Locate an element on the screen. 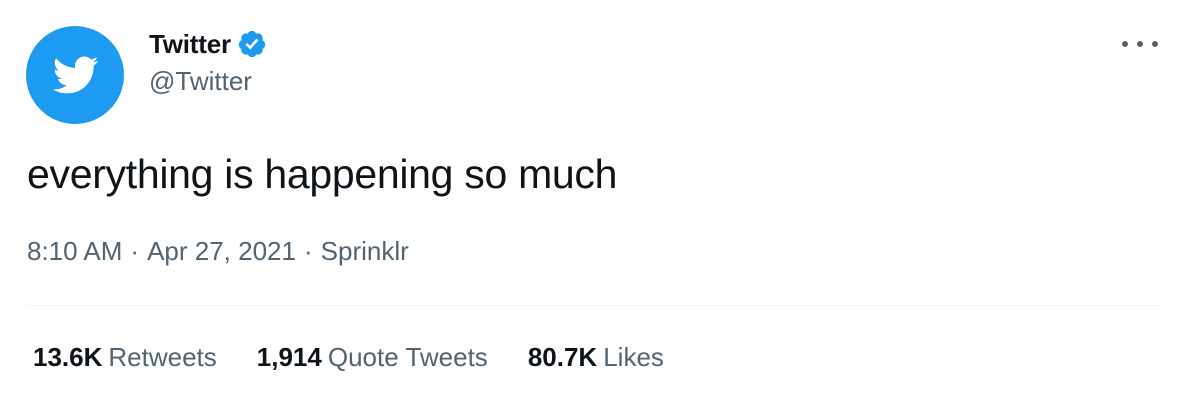  twitter-bird-icon is located at coordinates (75, 75).